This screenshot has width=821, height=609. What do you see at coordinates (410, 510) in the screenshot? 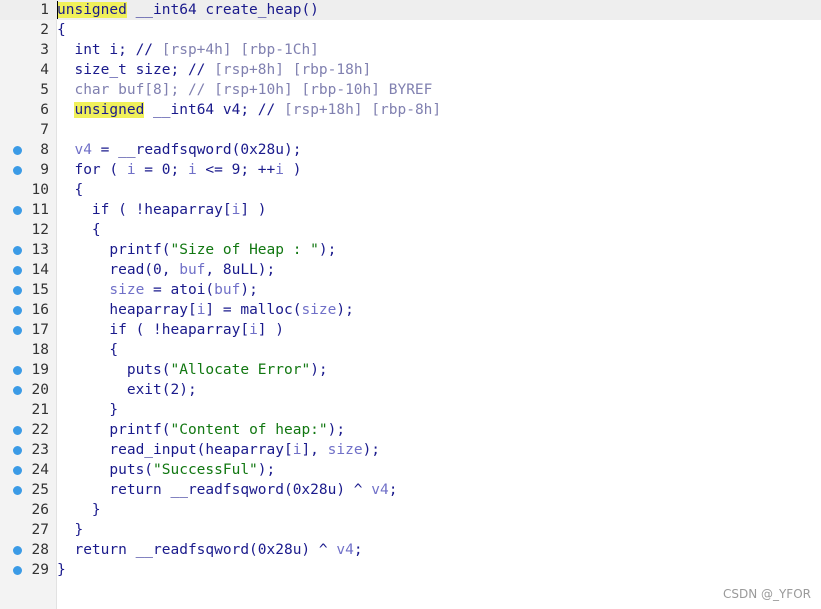
I see `code-line: 26 }` at bounding box center [410, 510].